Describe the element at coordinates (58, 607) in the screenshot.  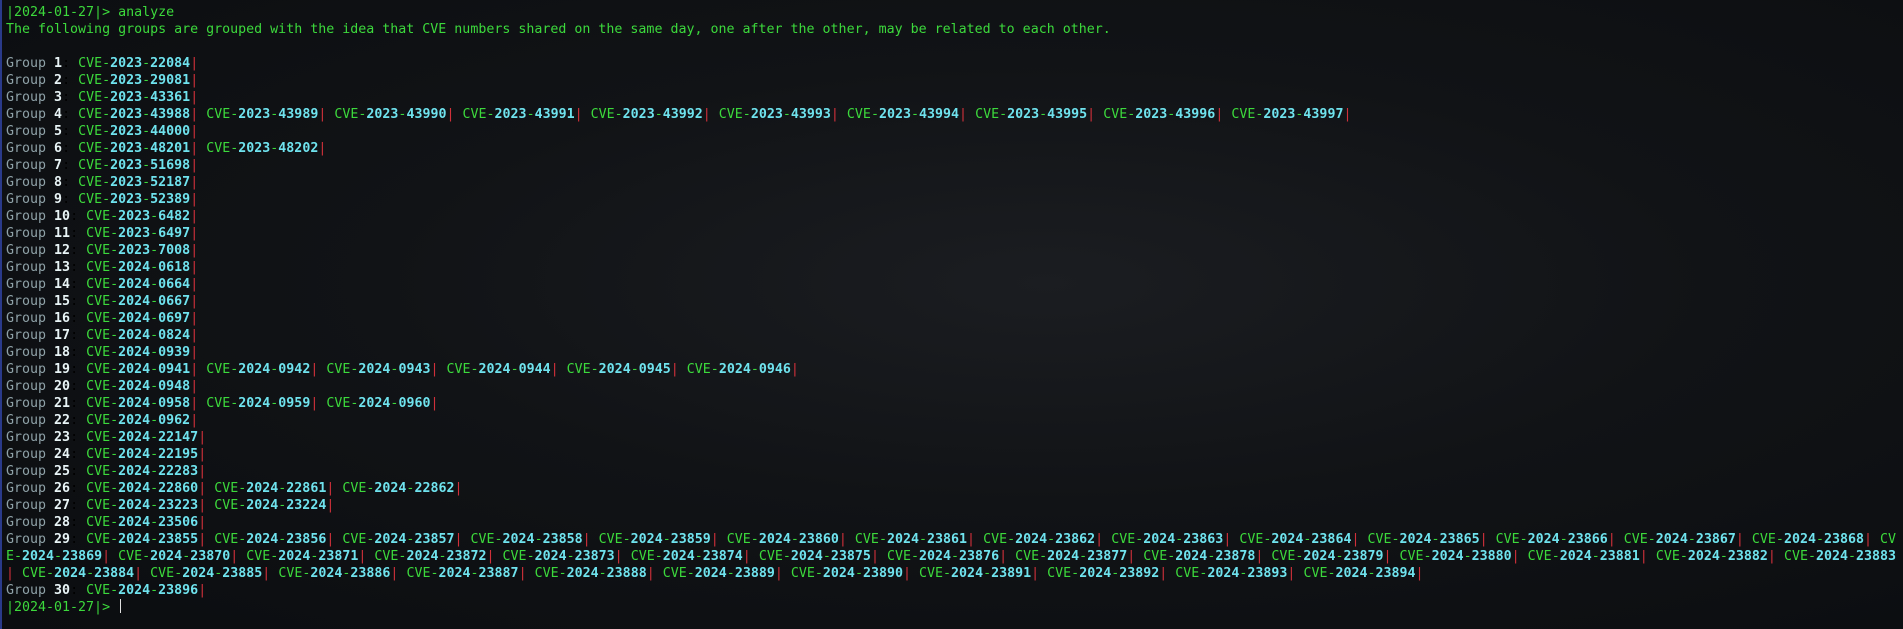
I see `prompt: |2024-01-27|>` at that location.